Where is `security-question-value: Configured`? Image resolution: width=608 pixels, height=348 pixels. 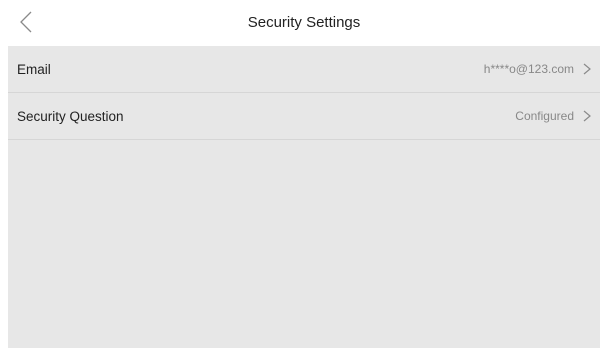
security-question-value: Configured is located at coordinates (544, 116).